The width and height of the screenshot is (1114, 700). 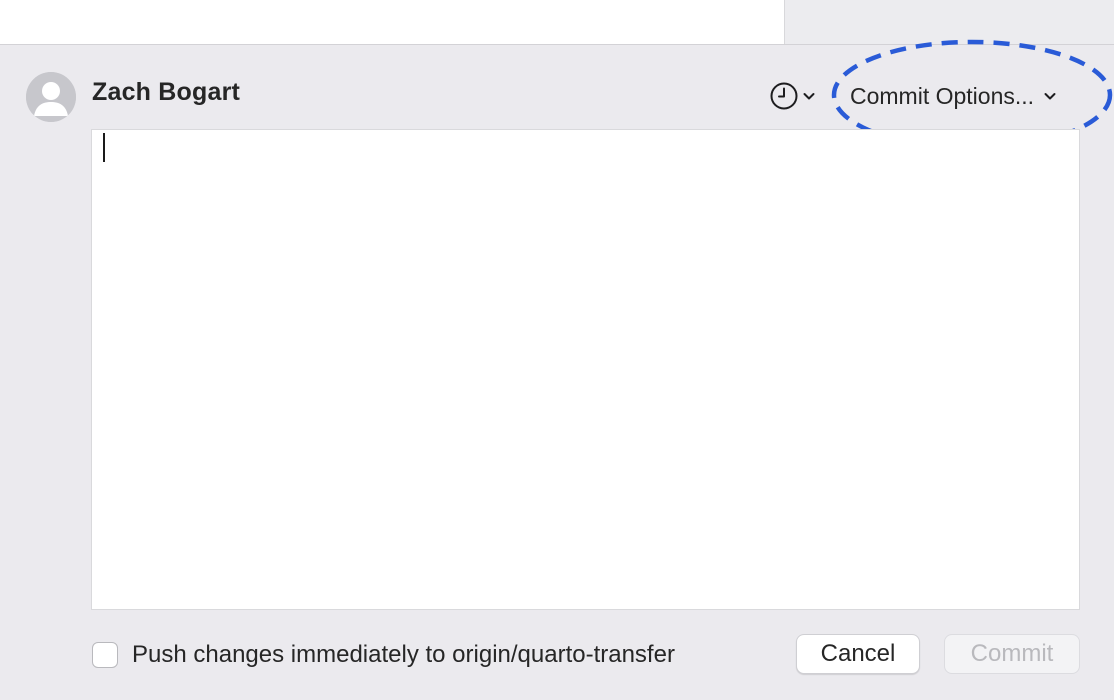 I want to click on author-avatar, so click(x=51, y=97).